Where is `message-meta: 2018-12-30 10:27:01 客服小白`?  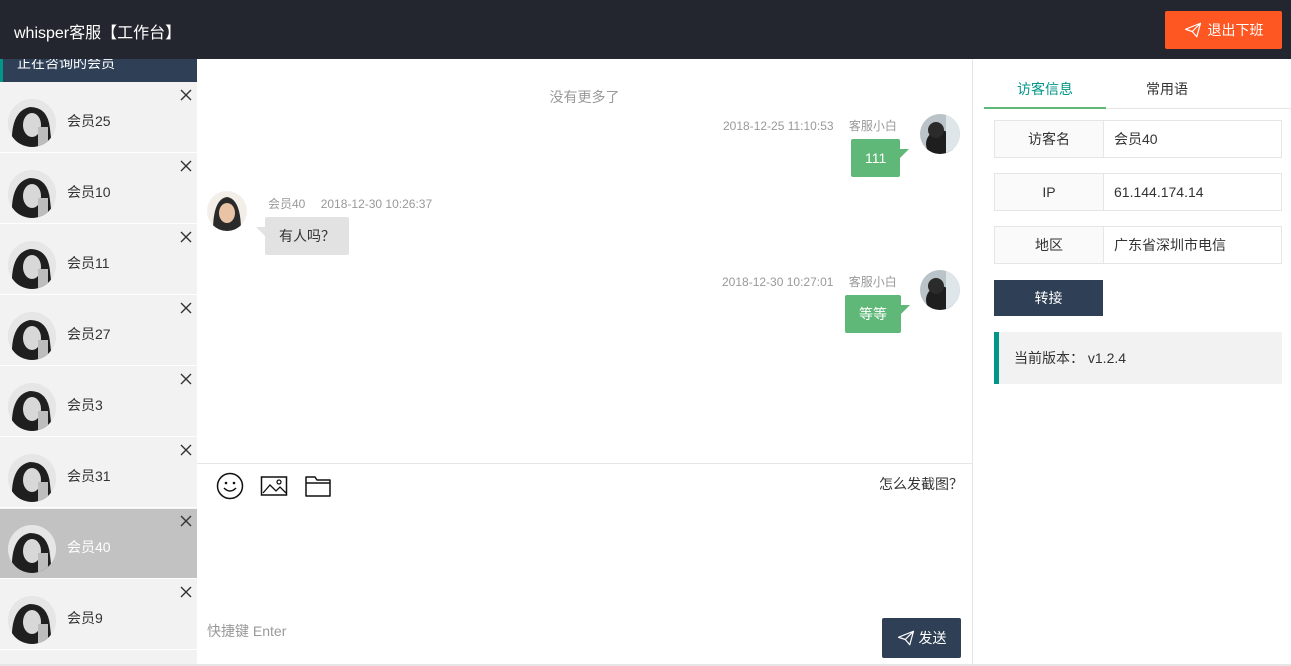
message-meta: 2018-12-30 10:27:01 客服小白 is located at coordinates (809, 281).